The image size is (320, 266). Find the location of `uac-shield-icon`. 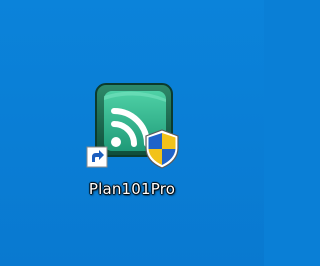

uac-shield-icon is located at coordinates (162, 149).